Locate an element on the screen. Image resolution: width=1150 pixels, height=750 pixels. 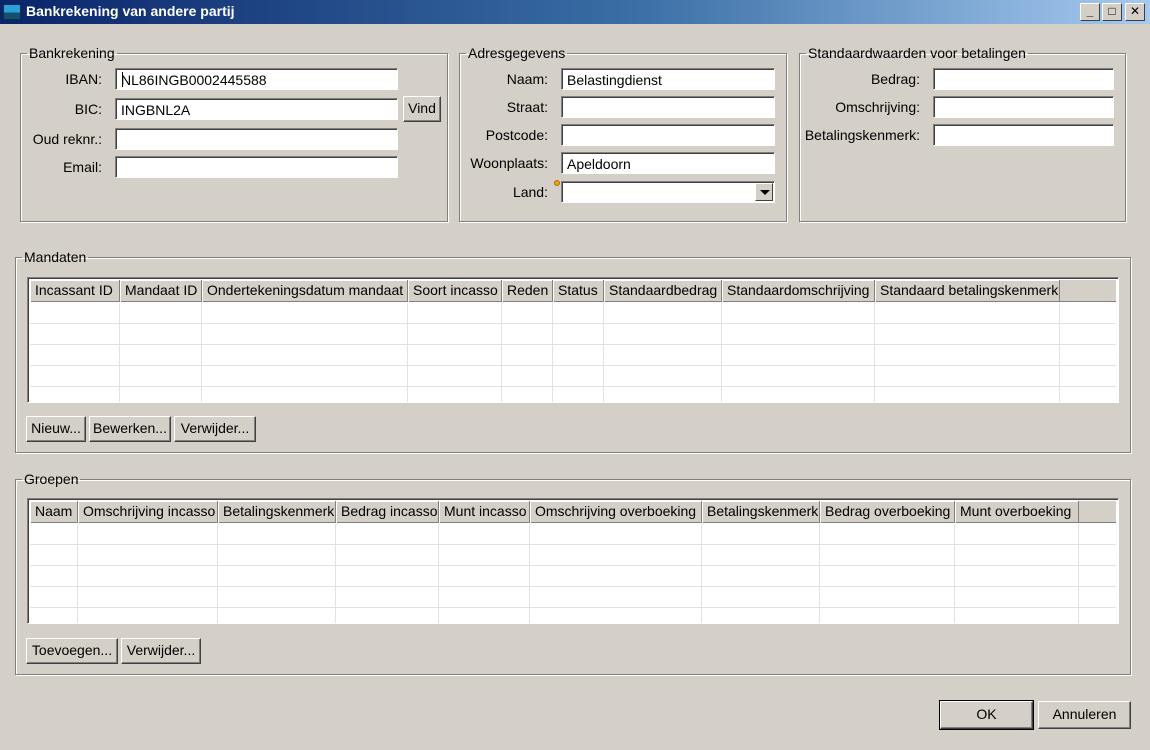
column-header: Reden is located at coordinates (527, 291).